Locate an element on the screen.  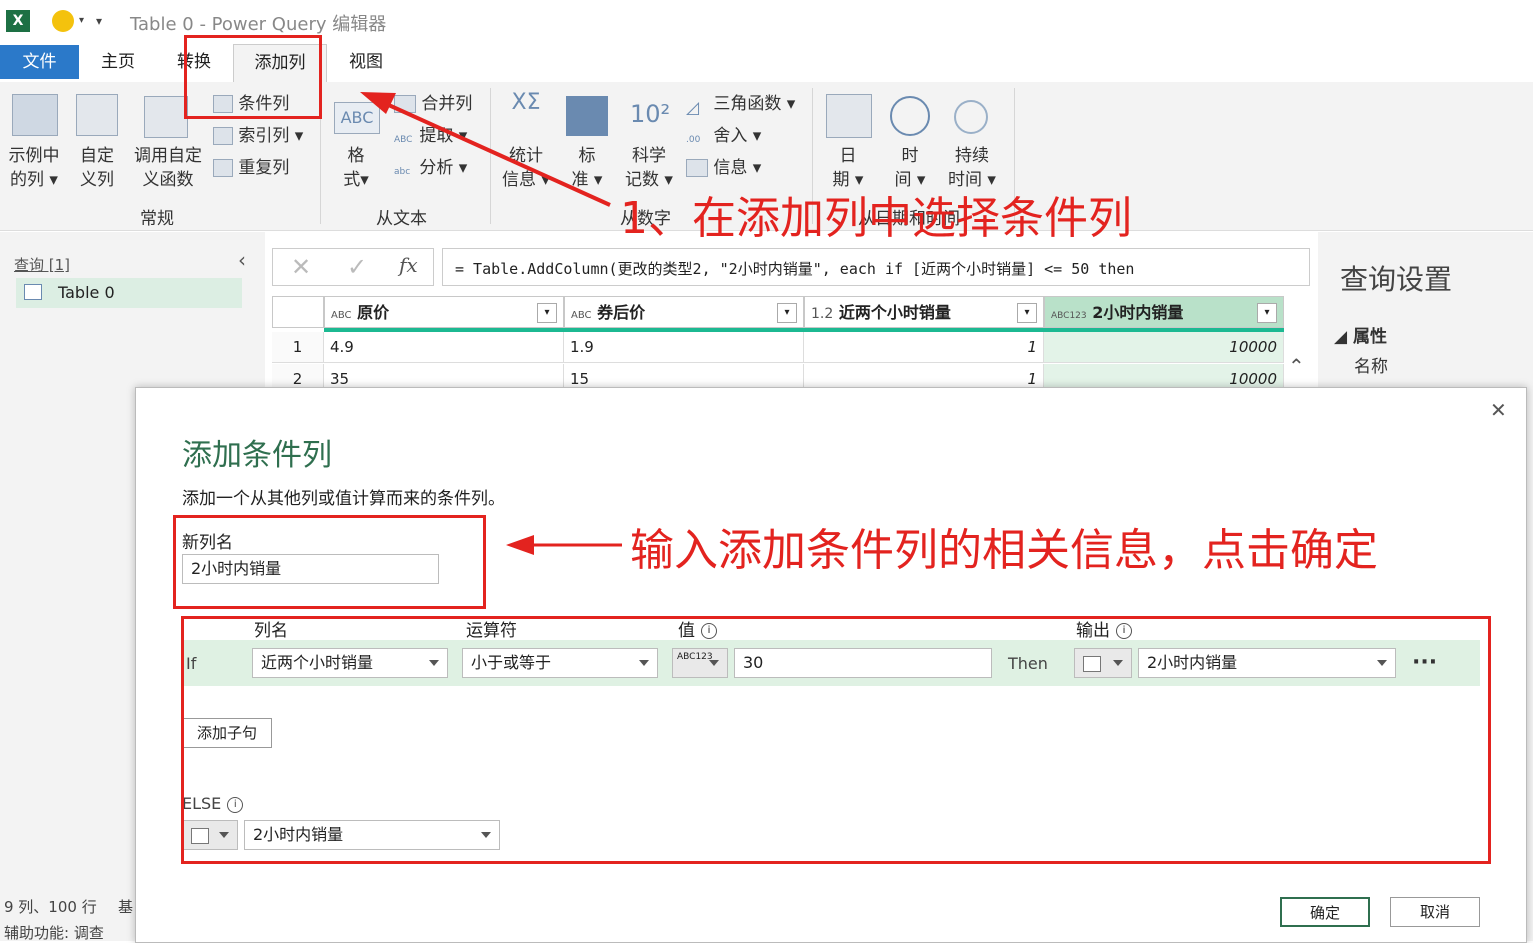
annotation-step1: 1、在添加列中选择条件列 is located at coordinates (876, 218).